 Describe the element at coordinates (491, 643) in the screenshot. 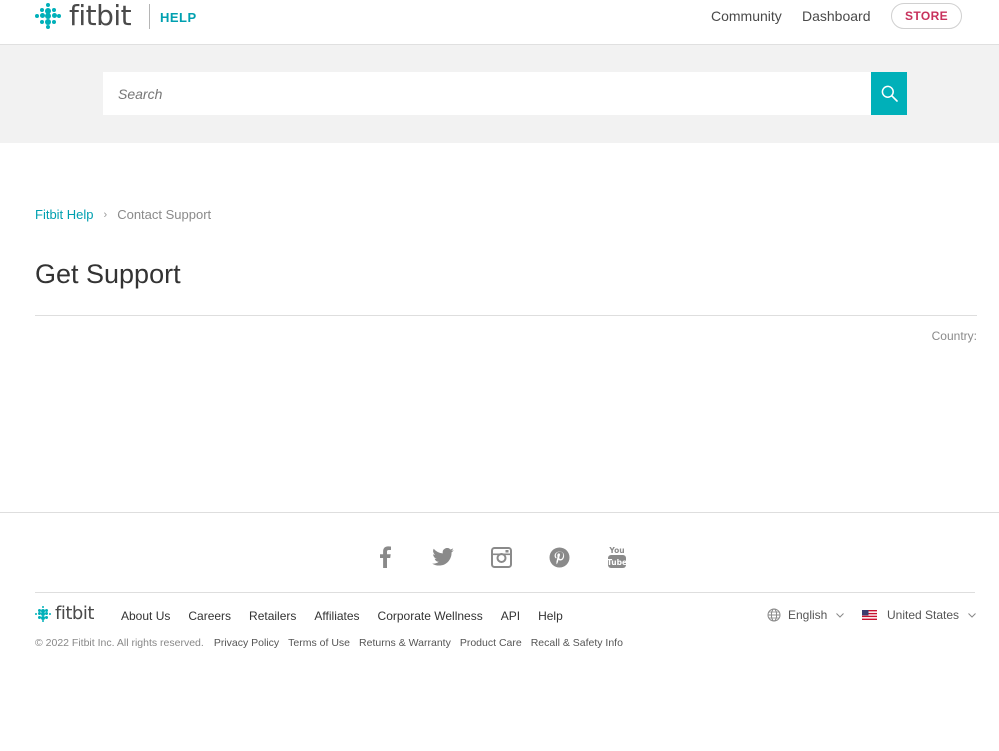

I see `legal-link-product-care: Product Care` at that location.